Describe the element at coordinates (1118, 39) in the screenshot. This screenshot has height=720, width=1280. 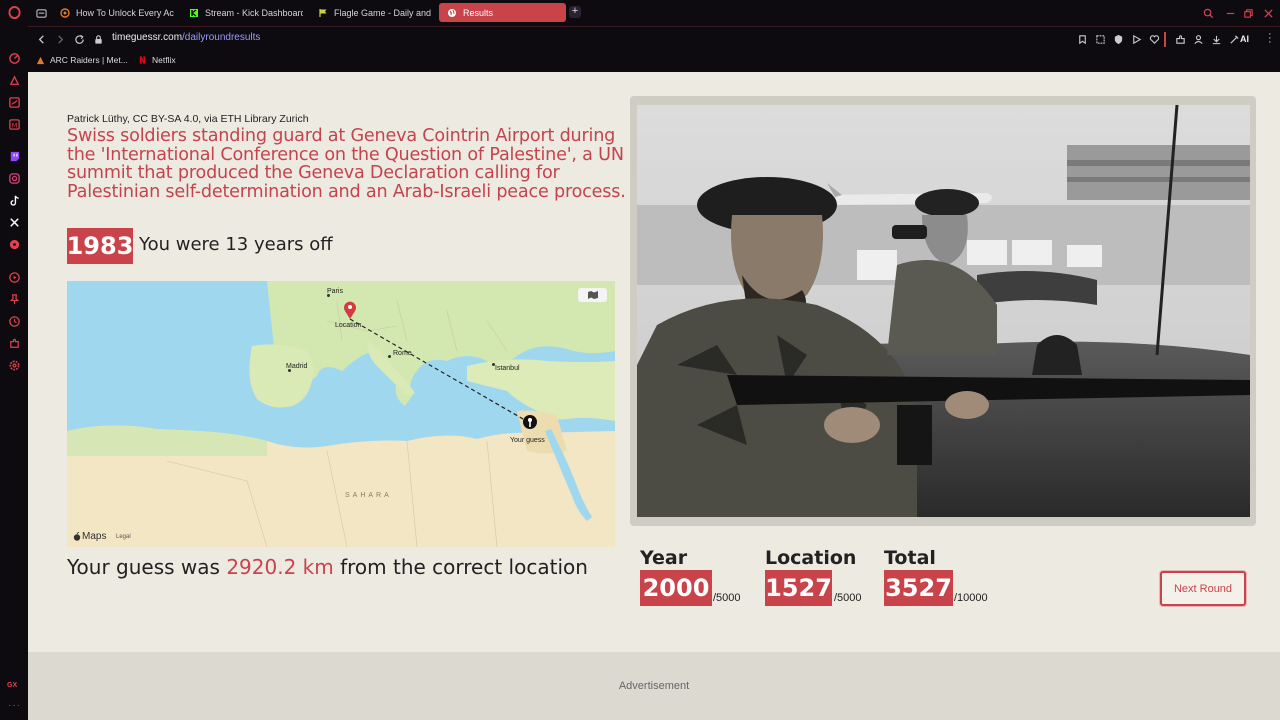
I see `adblock-shield-icon` at that location.